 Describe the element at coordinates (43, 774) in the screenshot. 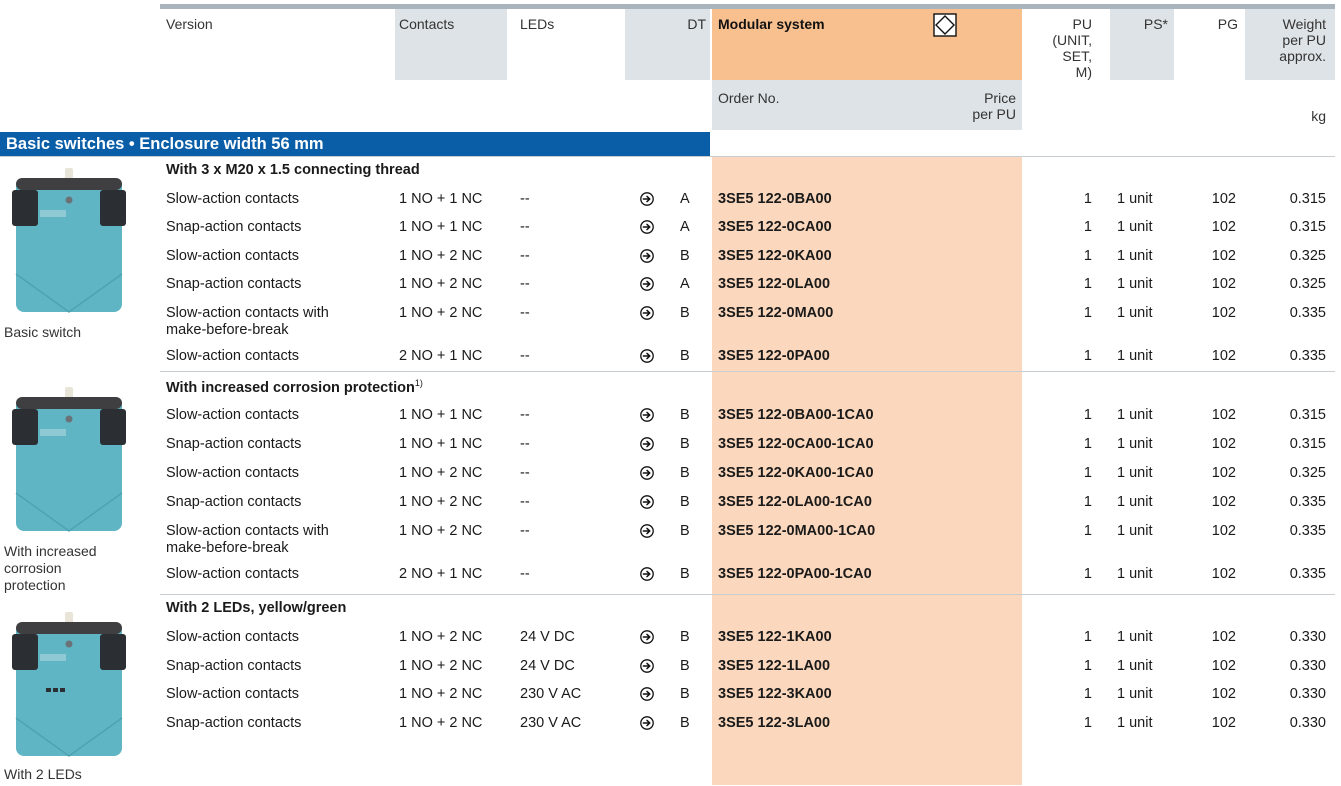

I see `photo-caption-leds: With 2 LEDs` at that location.